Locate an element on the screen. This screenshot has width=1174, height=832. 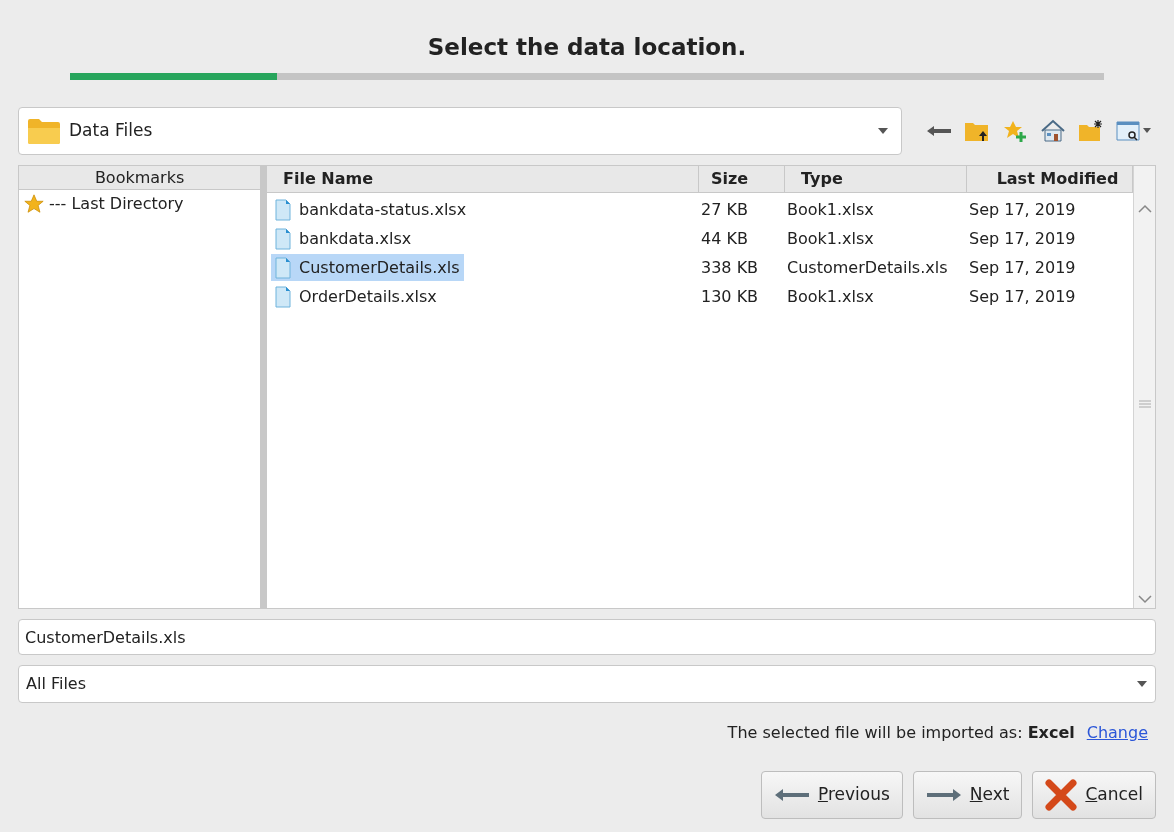
previous-button: Previous is located at coordinates (831, 795).